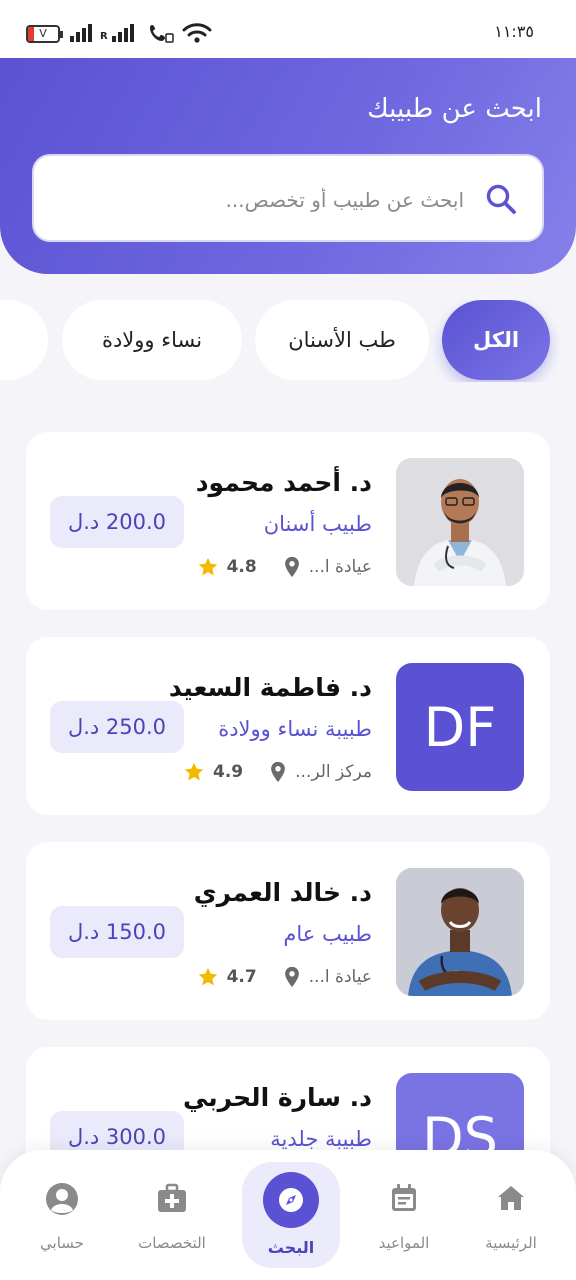  Describe the element at coordinates (44, 34) in the screenshot. I see `battery-icon: V` at that location.